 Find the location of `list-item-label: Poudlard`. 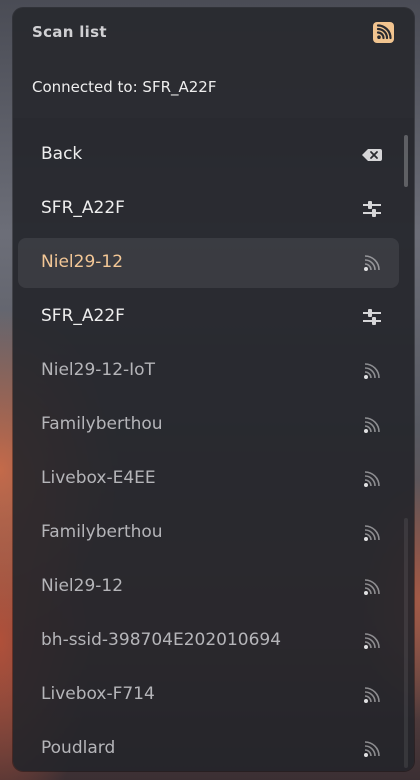

list-item-label: Poudlard is located at coordinates (78, 748).